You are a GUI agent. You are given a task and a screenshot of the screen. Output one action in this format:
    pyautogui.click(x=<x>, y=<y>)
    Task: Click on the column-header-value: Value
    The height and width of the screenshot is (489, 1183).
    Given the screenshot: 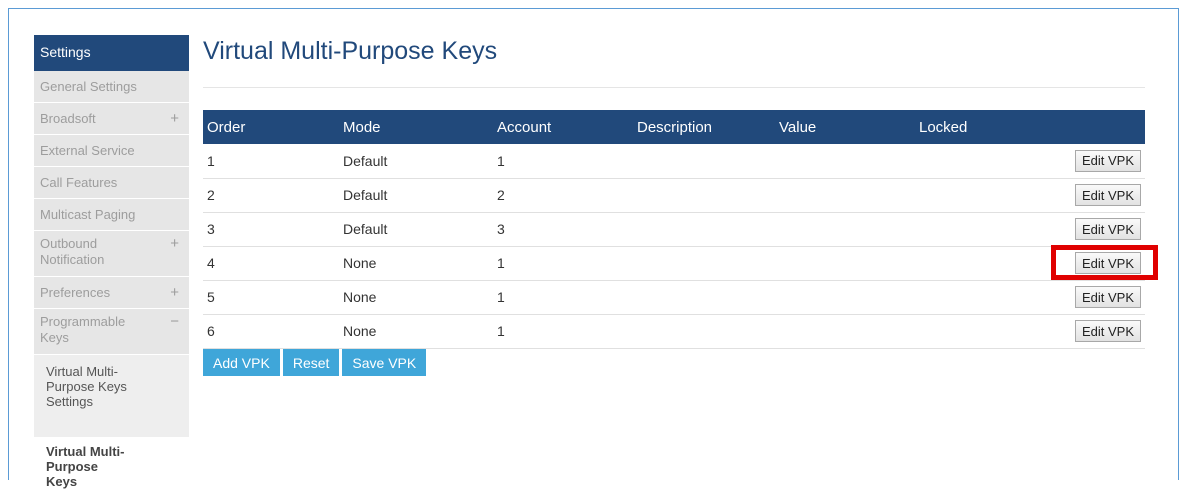 What is the action you would take?
    pyautogui.click(x=845, y=127)
    